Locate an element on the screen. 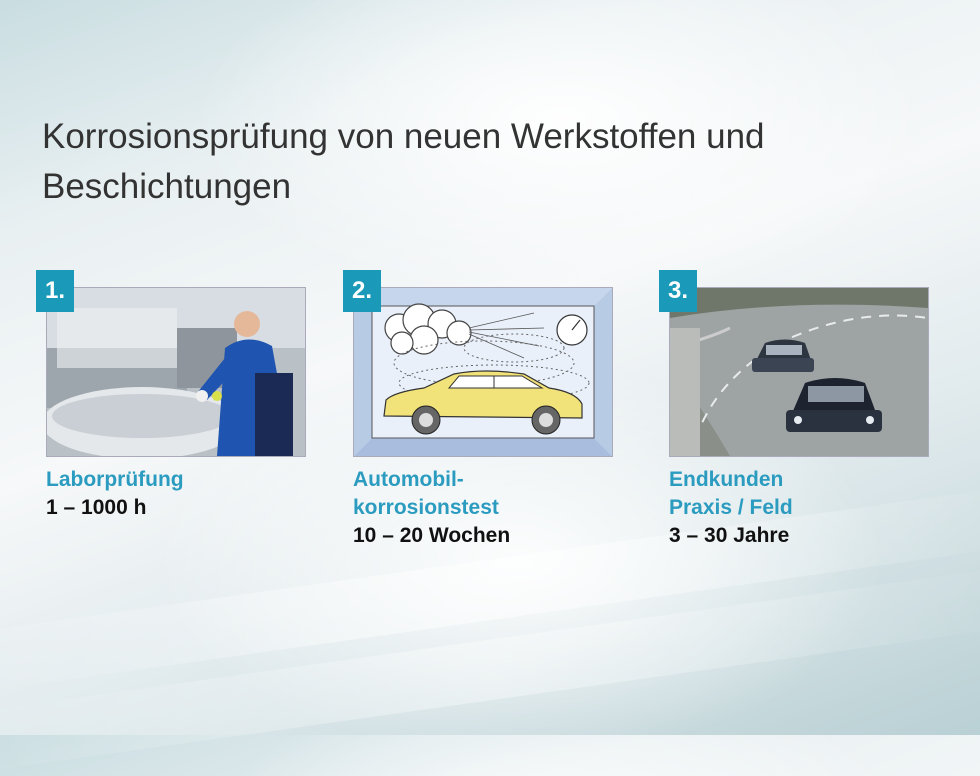 The width and height of the screenshot is (980, 776). caption-duration: 3 – 30 Jahre is located at coordinates (729, 535).